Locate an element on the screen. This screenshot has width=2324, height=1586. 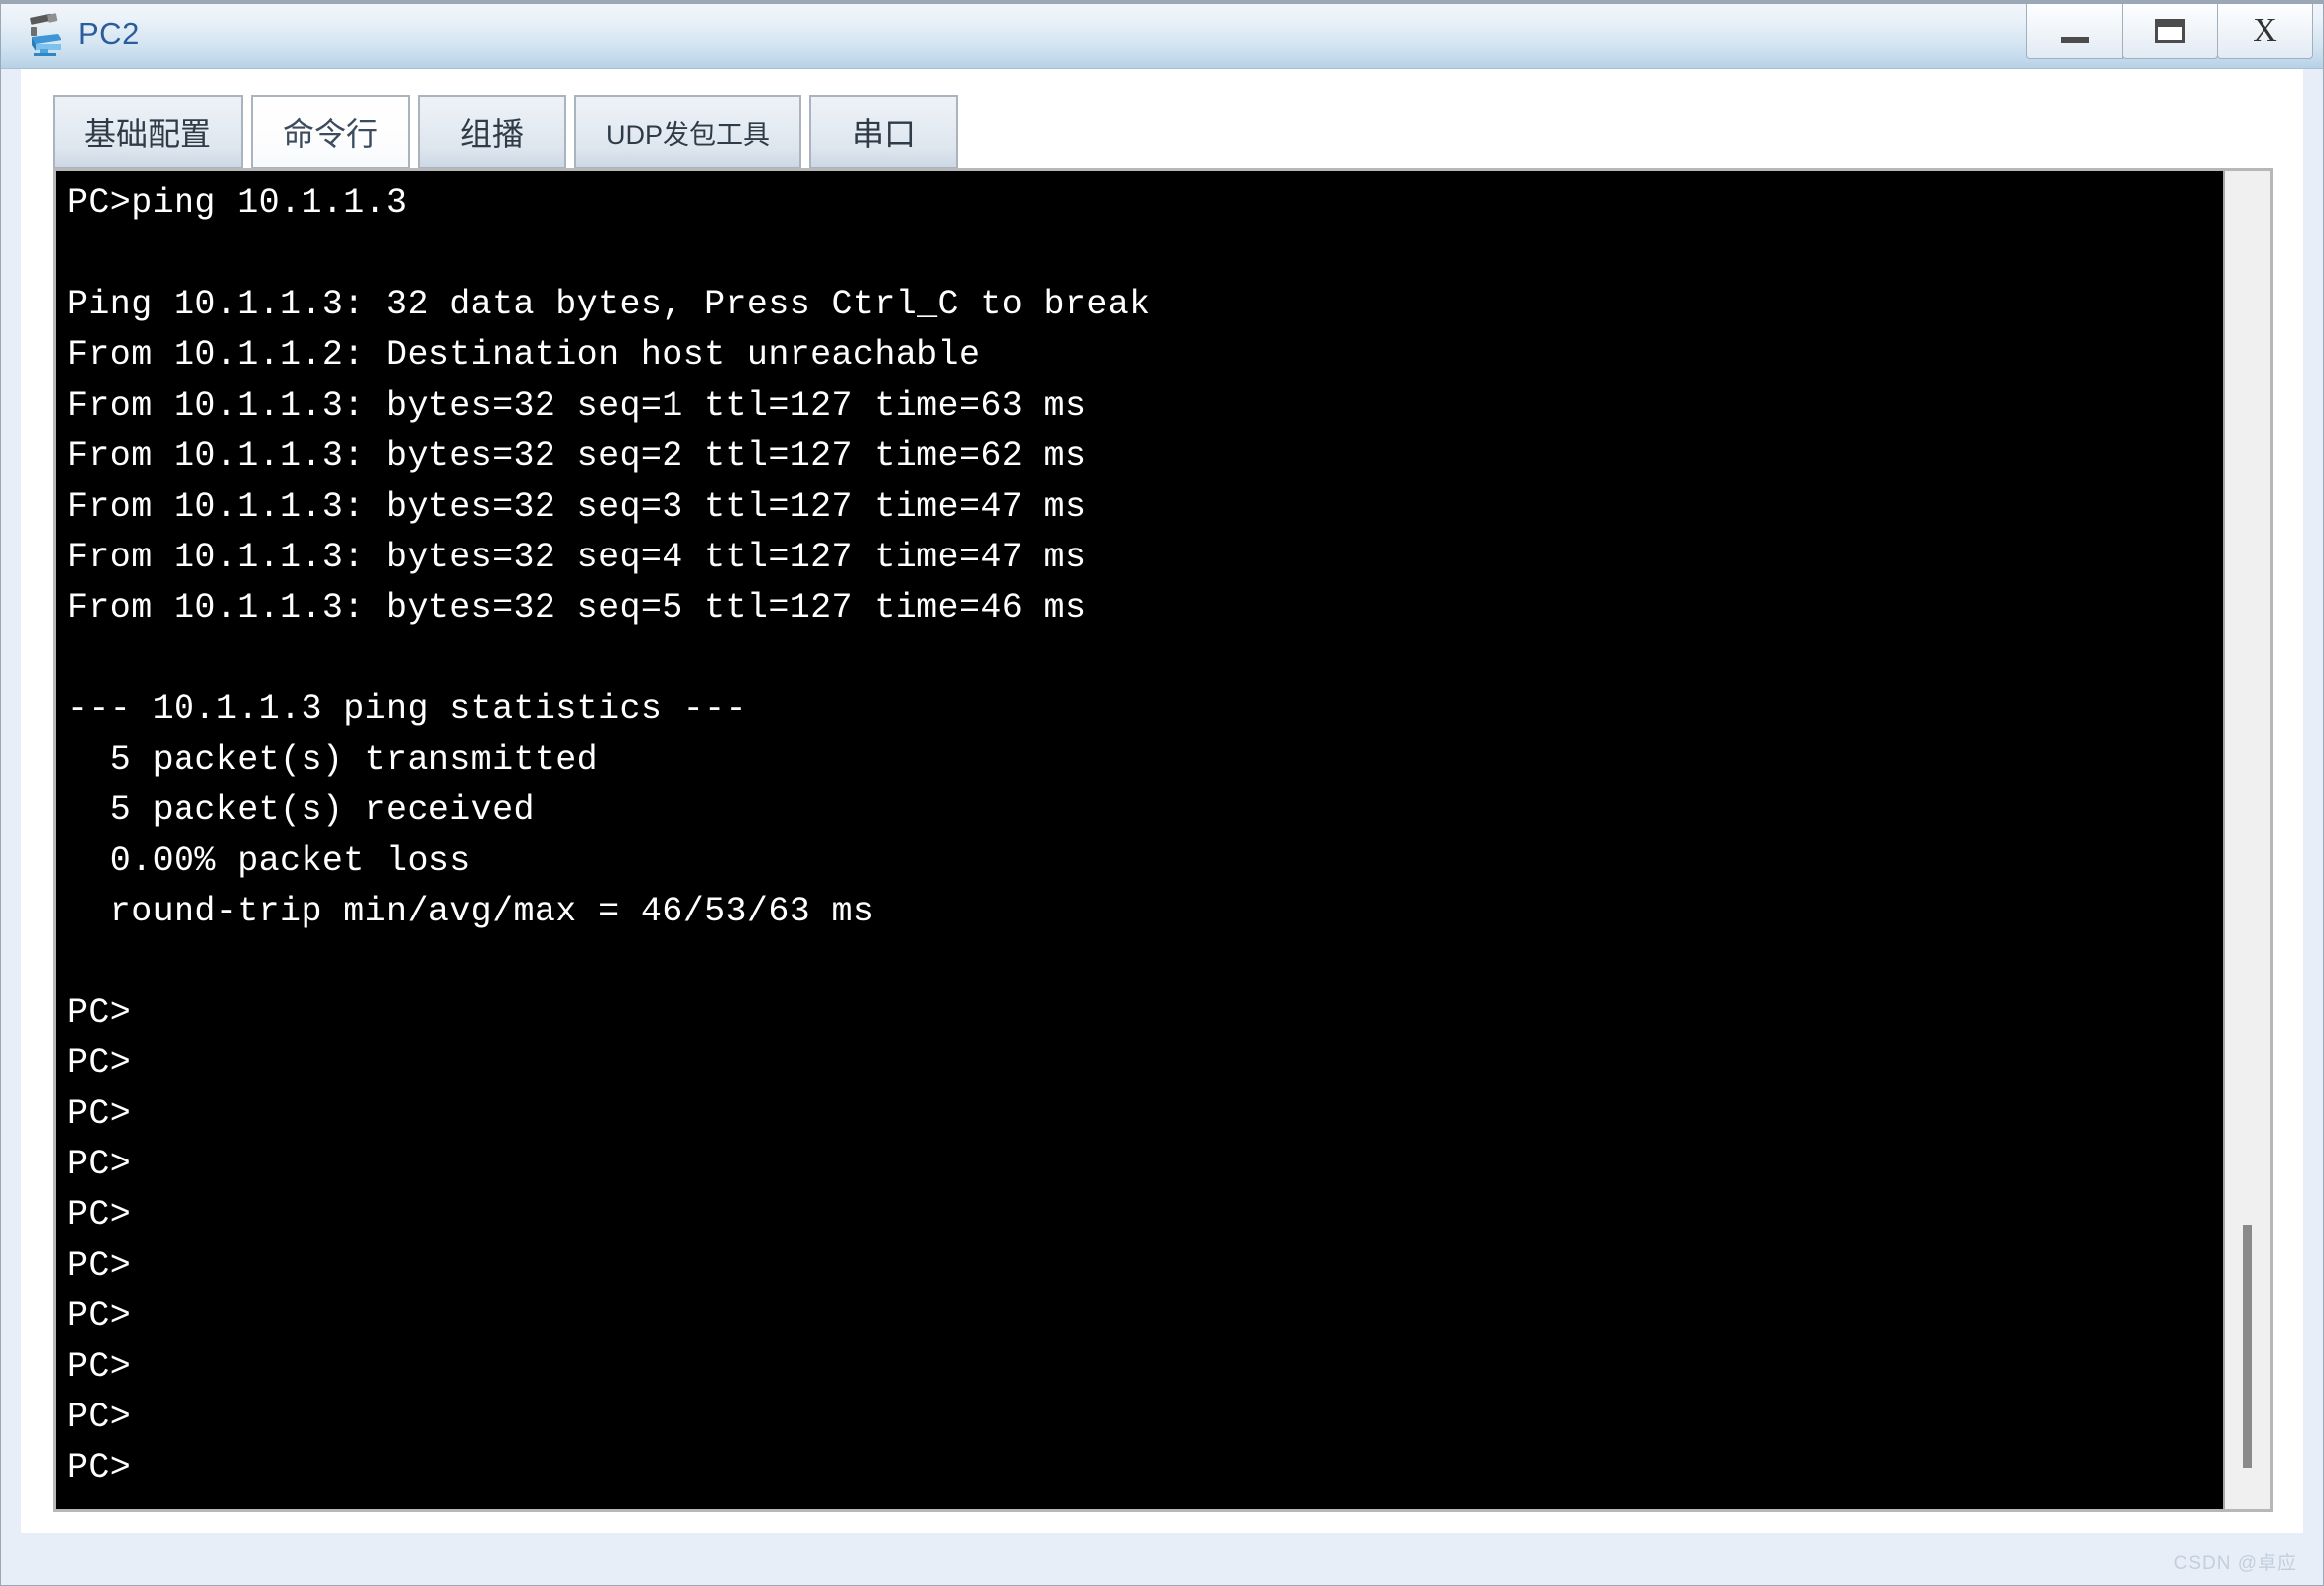
window-controls: X is located at coordinates (2170, 33).